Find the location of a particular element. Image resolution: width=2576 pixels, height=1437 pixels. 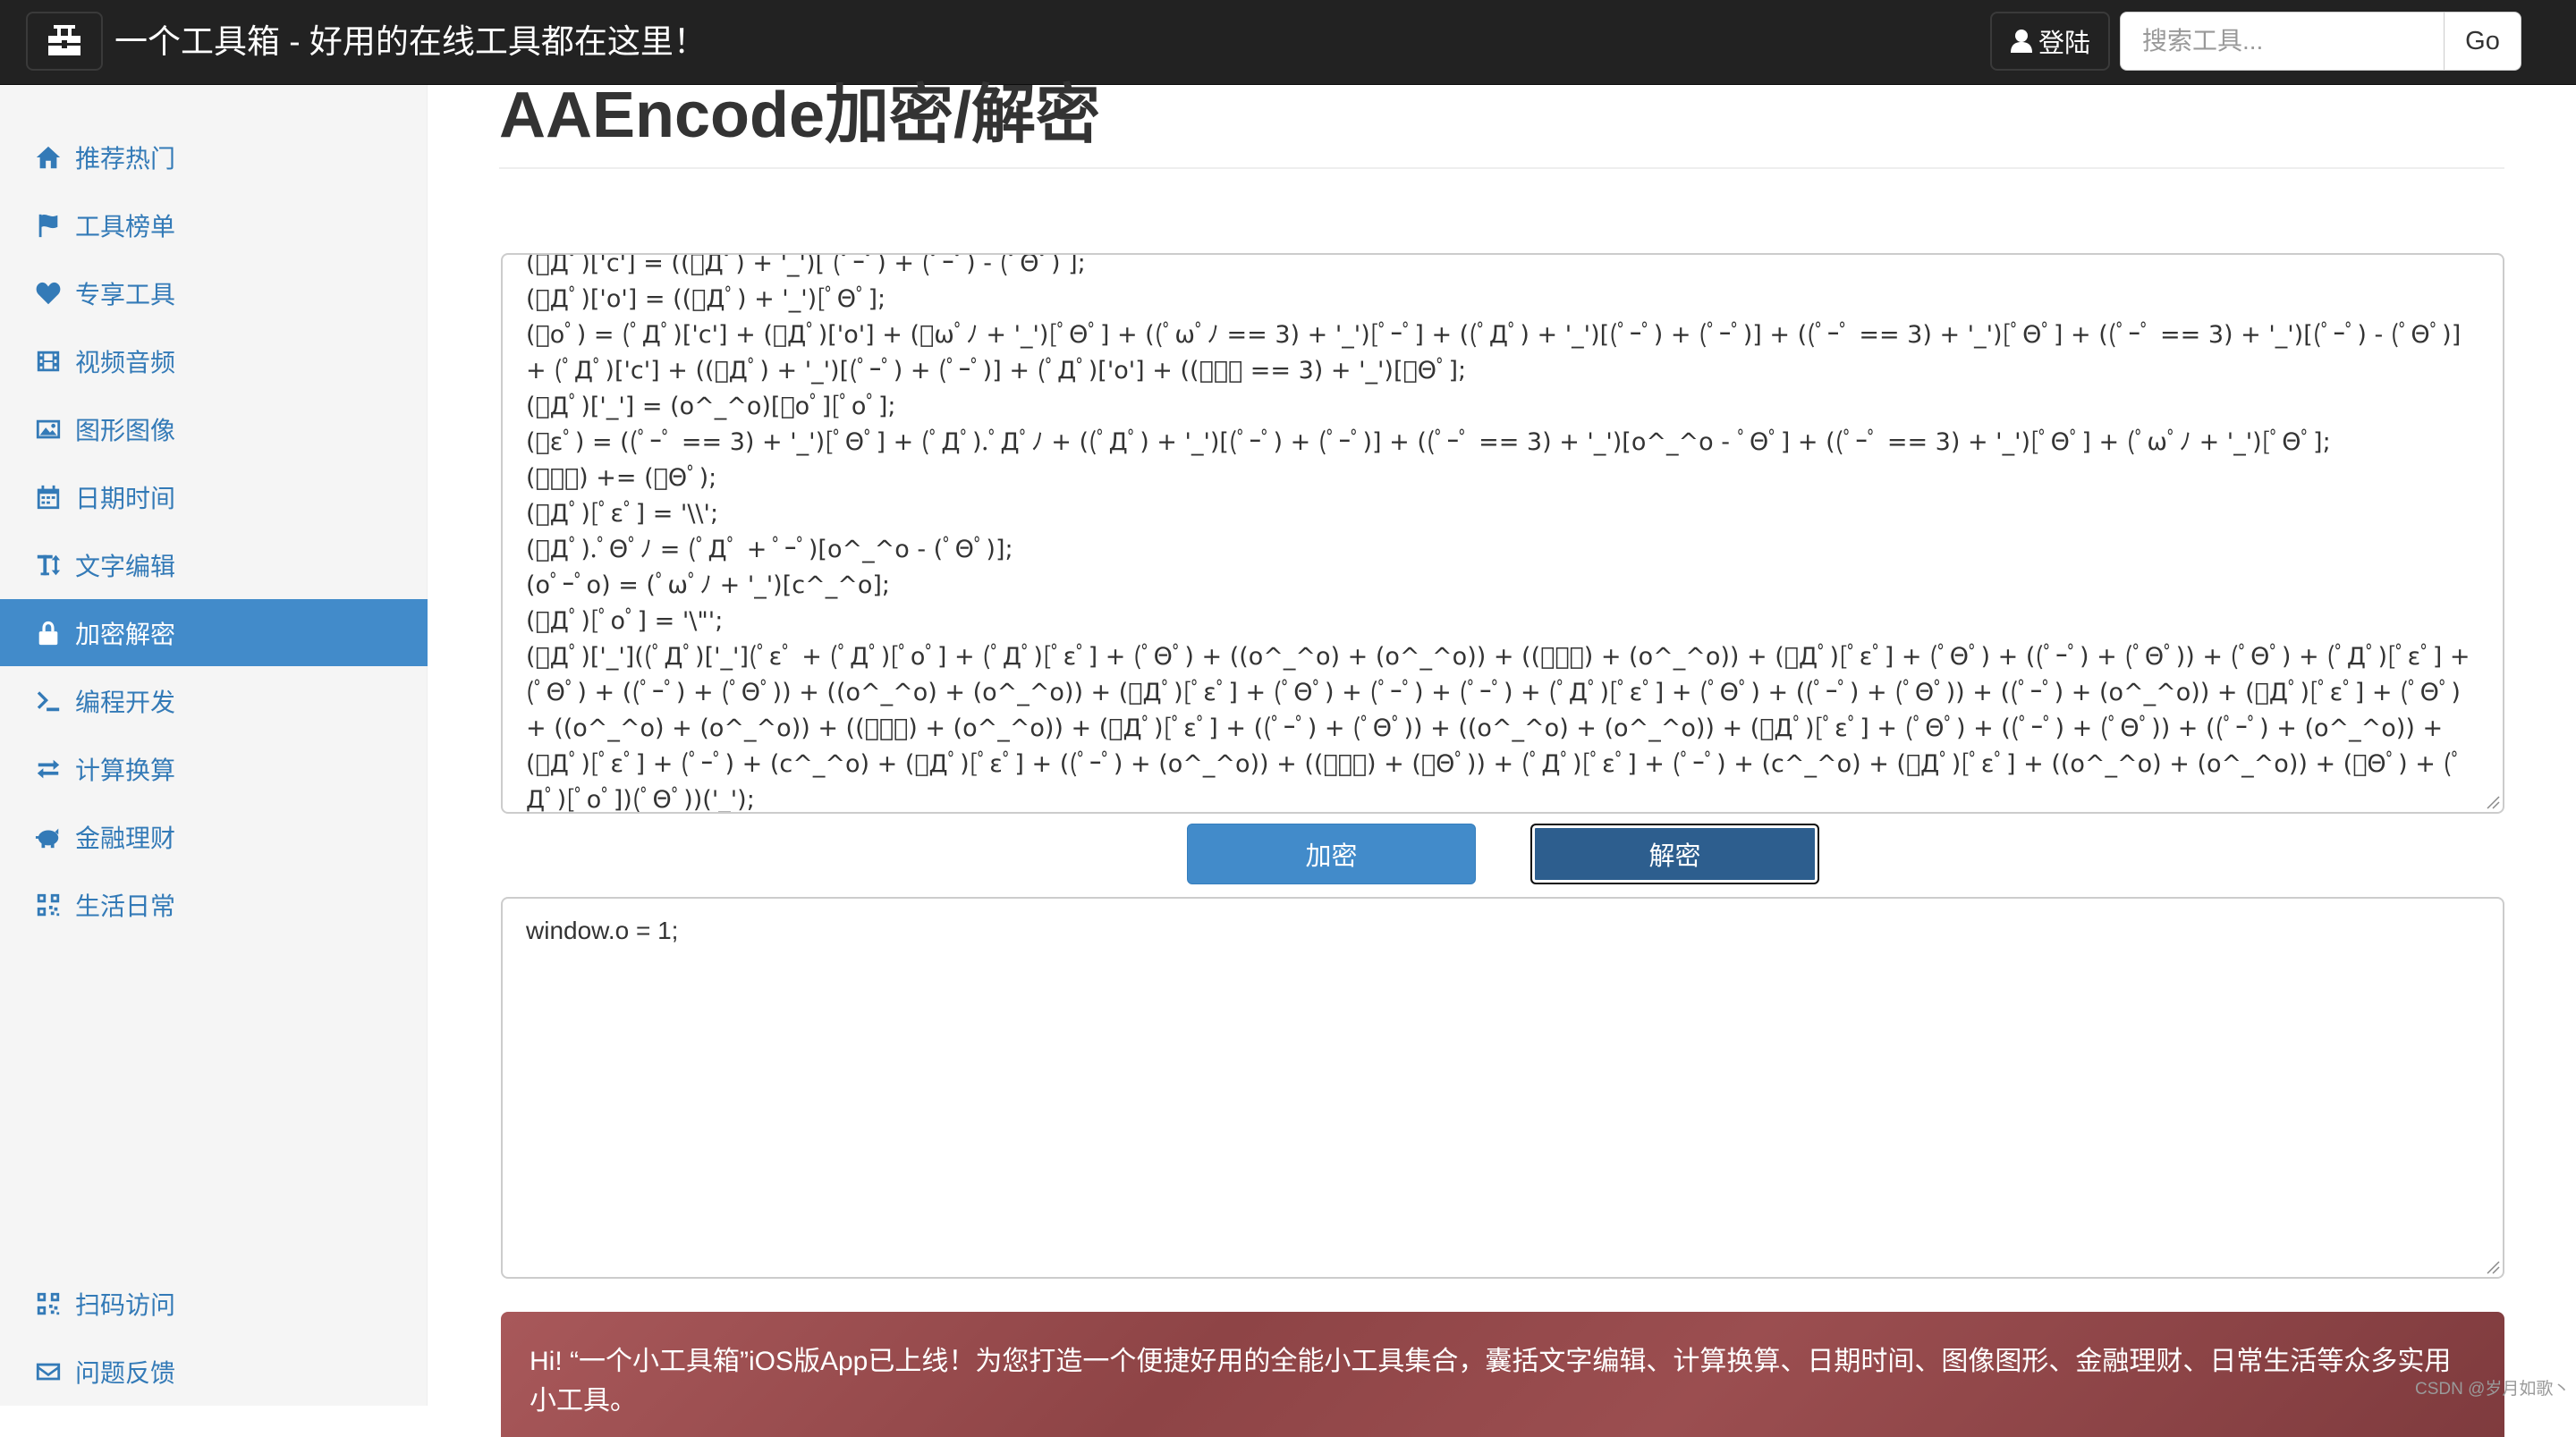

sidebar-item-datetime: 日期时间 is located at coordinates (214, 497).